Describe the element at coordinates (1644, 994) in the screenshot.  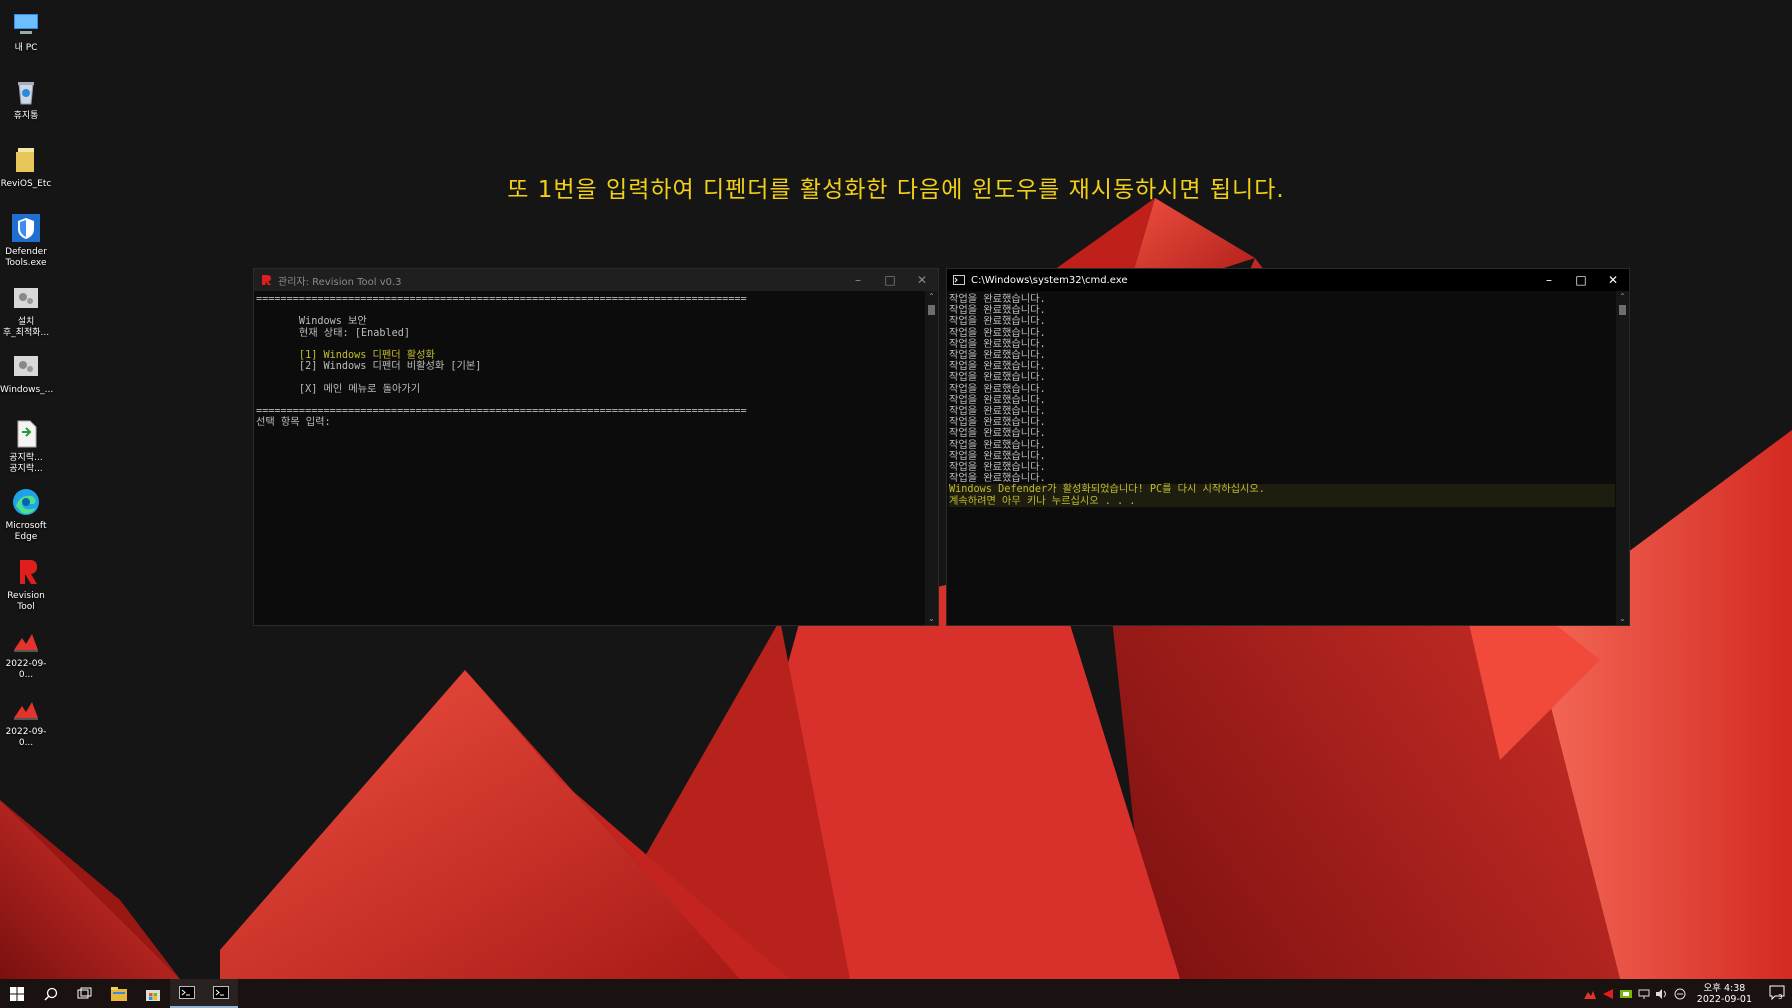
I see `network-icon` at that location.